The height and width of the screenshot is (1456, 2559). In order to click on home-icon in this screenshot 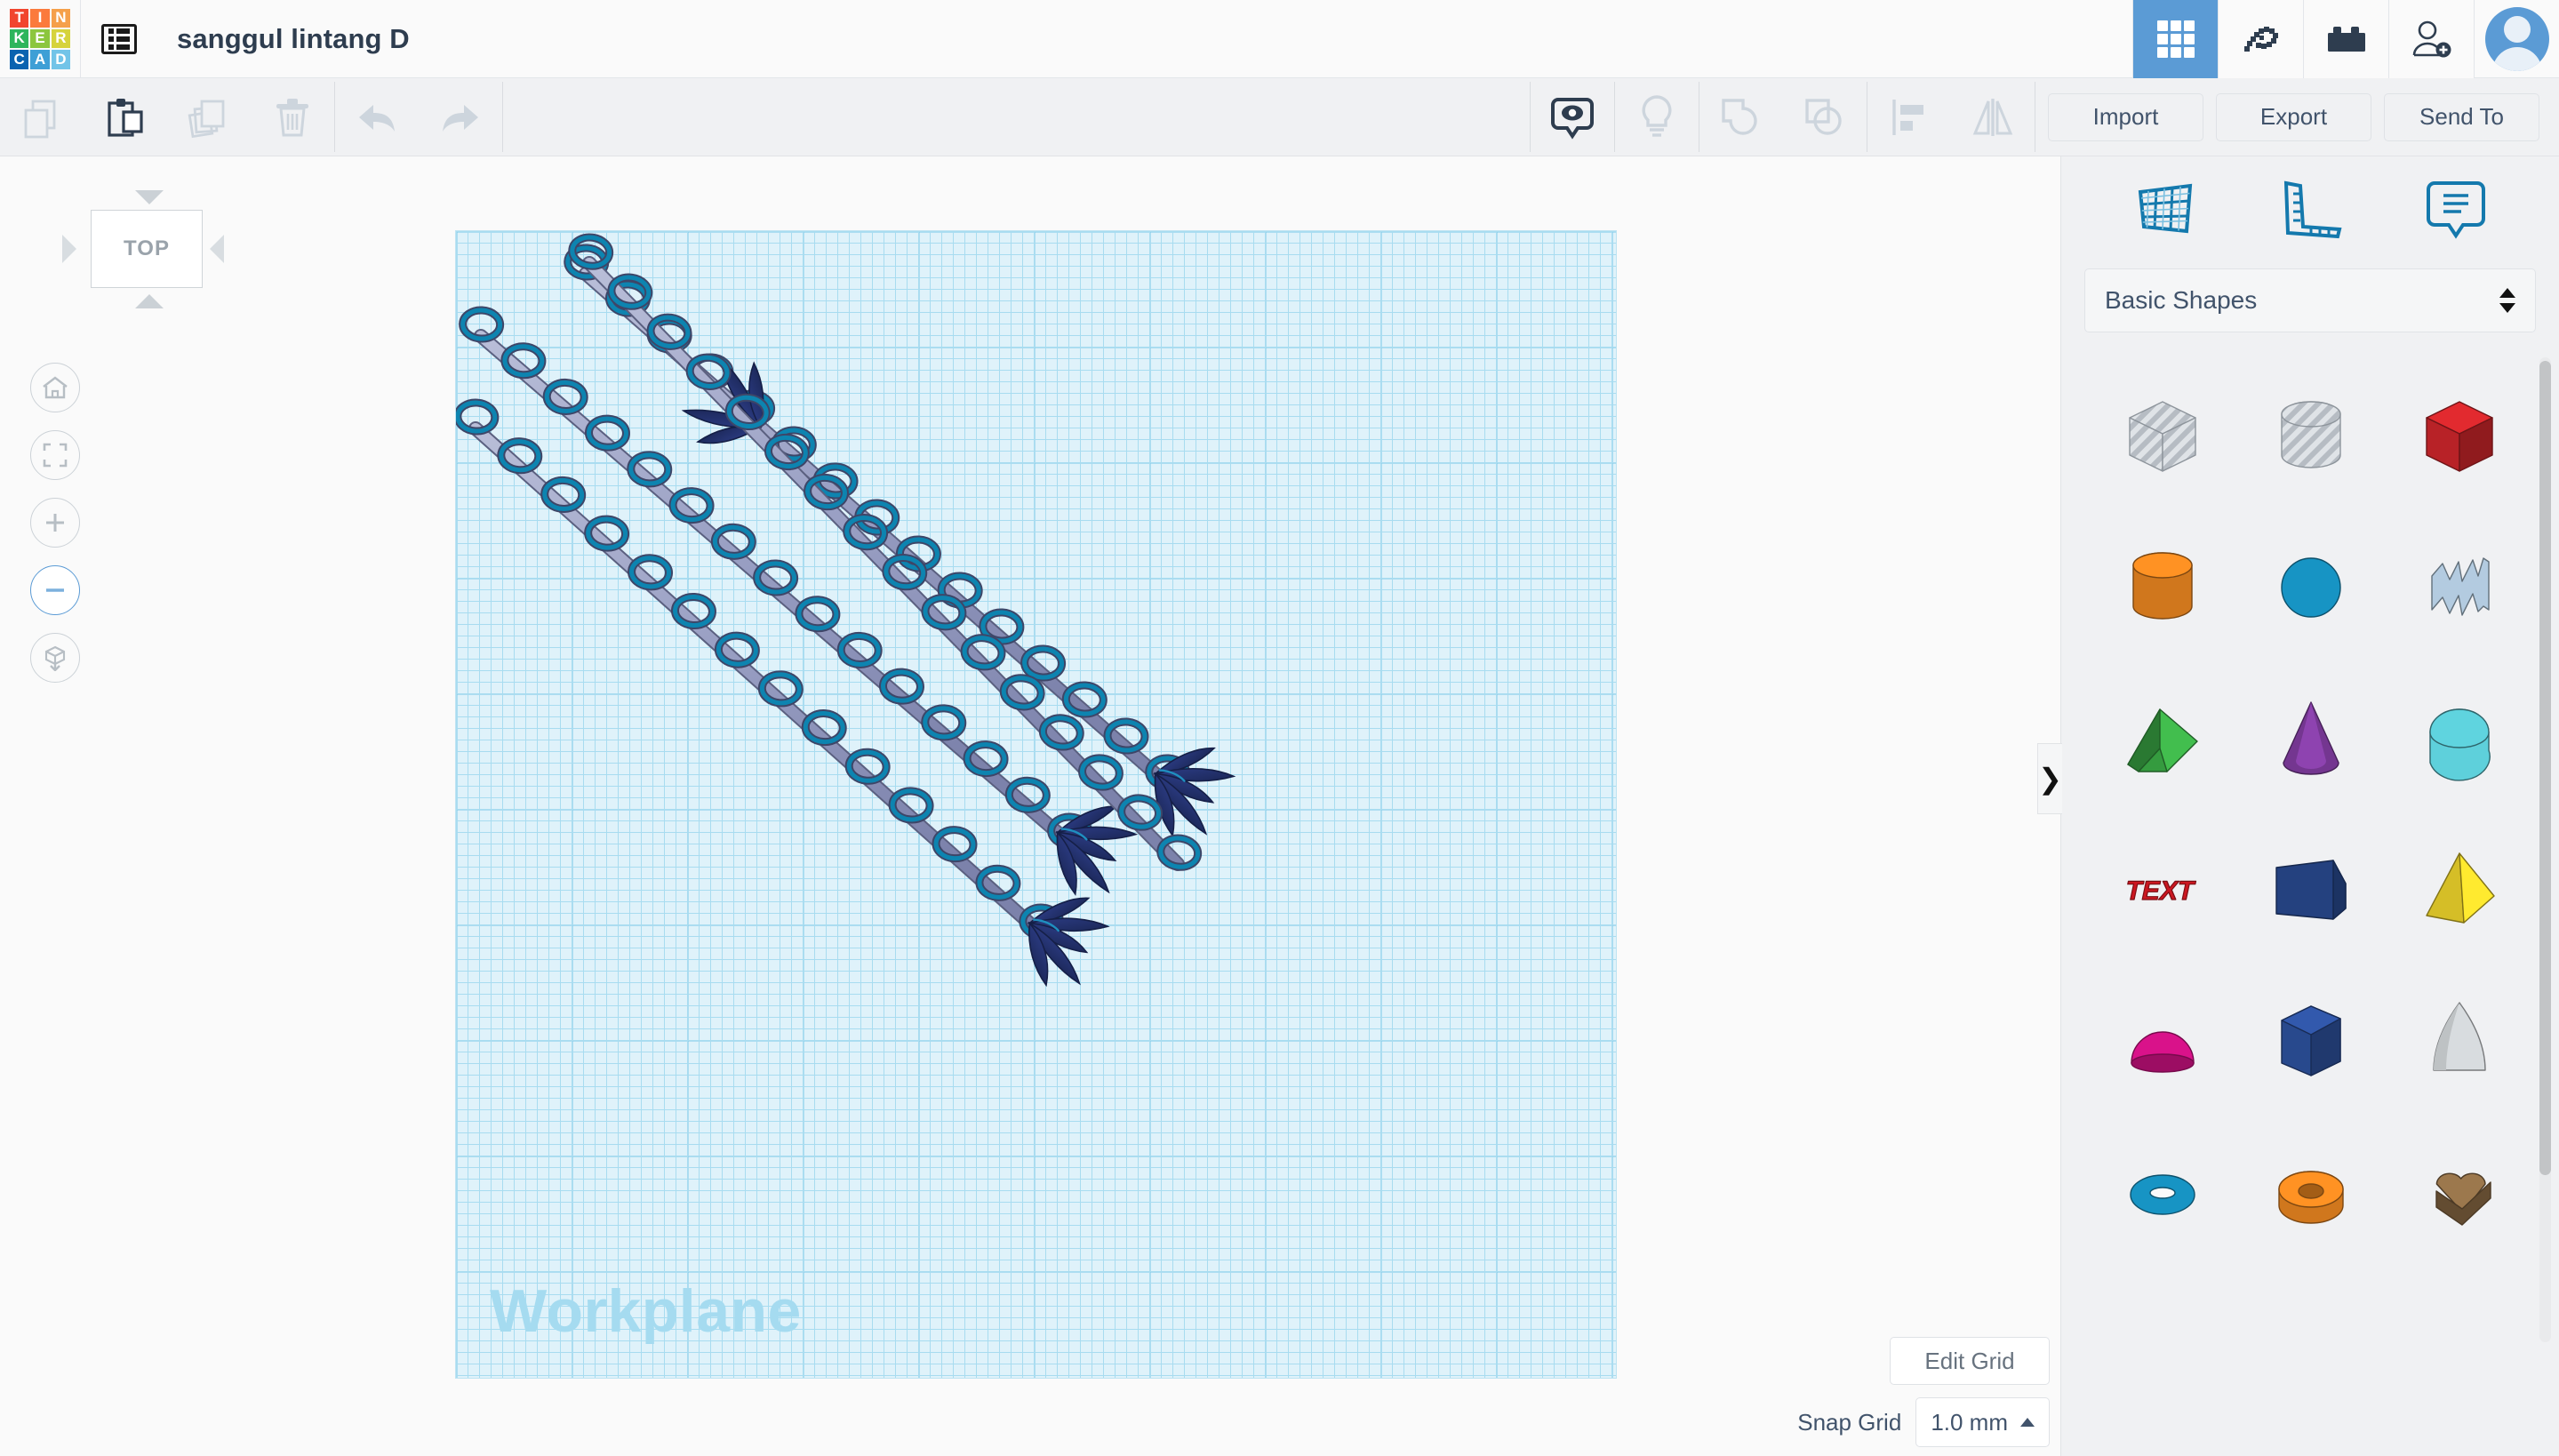, I will do `click(55, 387)`.